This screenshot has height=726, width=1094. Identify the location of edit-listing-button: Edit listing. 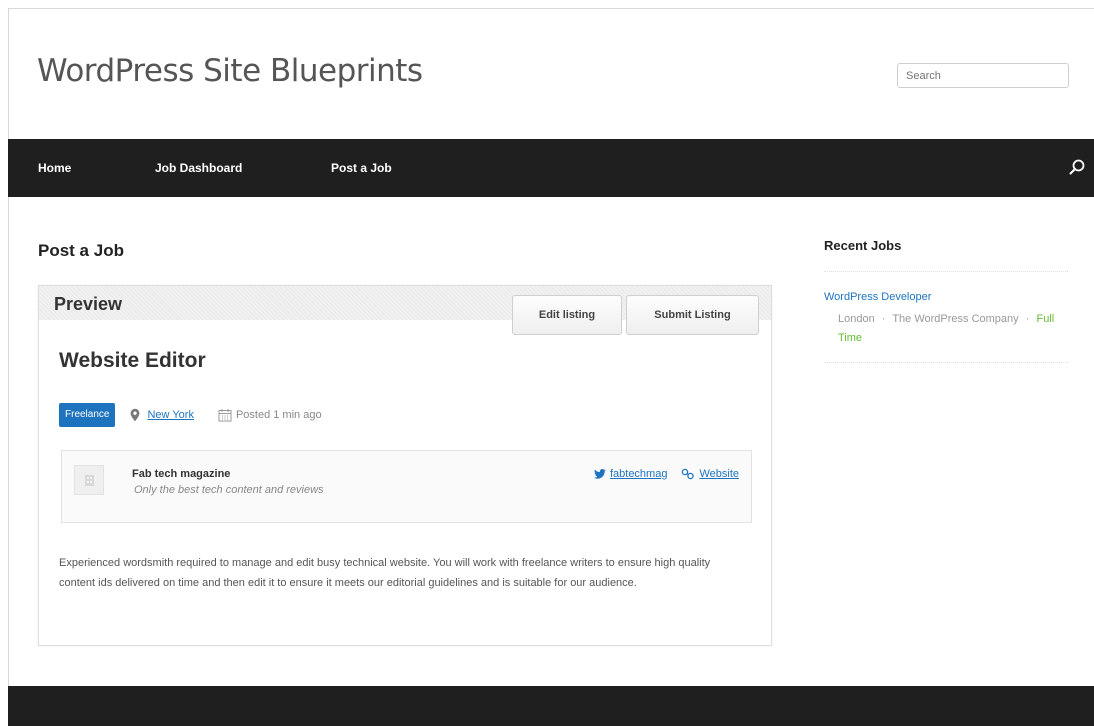
(567, 315).